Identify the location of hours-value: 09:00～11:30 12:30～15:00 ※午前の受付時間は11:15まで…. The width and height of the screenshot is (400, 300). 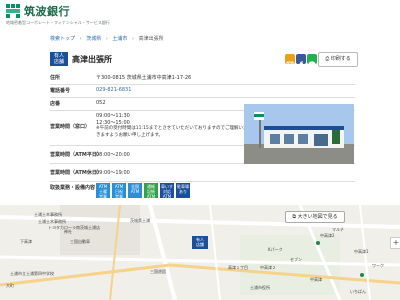
(174, 126).